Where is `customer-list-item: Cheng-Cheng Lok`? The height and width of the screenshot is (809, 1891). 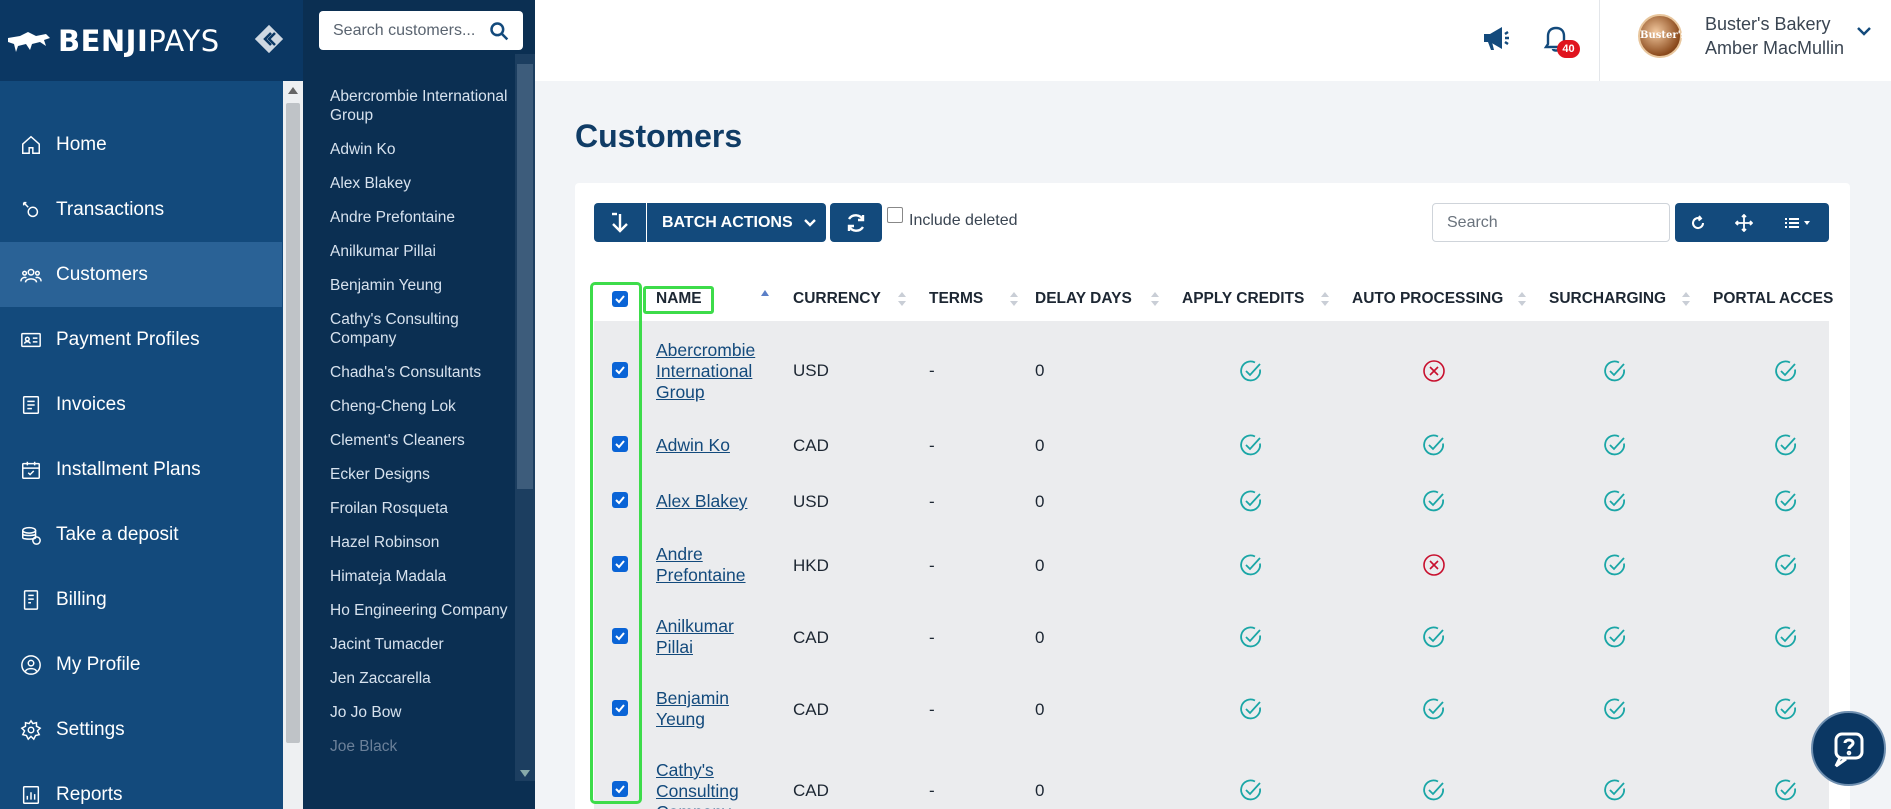
customer-list-item: Cheng-Cheng Lok is located at coordinates (420, 406).